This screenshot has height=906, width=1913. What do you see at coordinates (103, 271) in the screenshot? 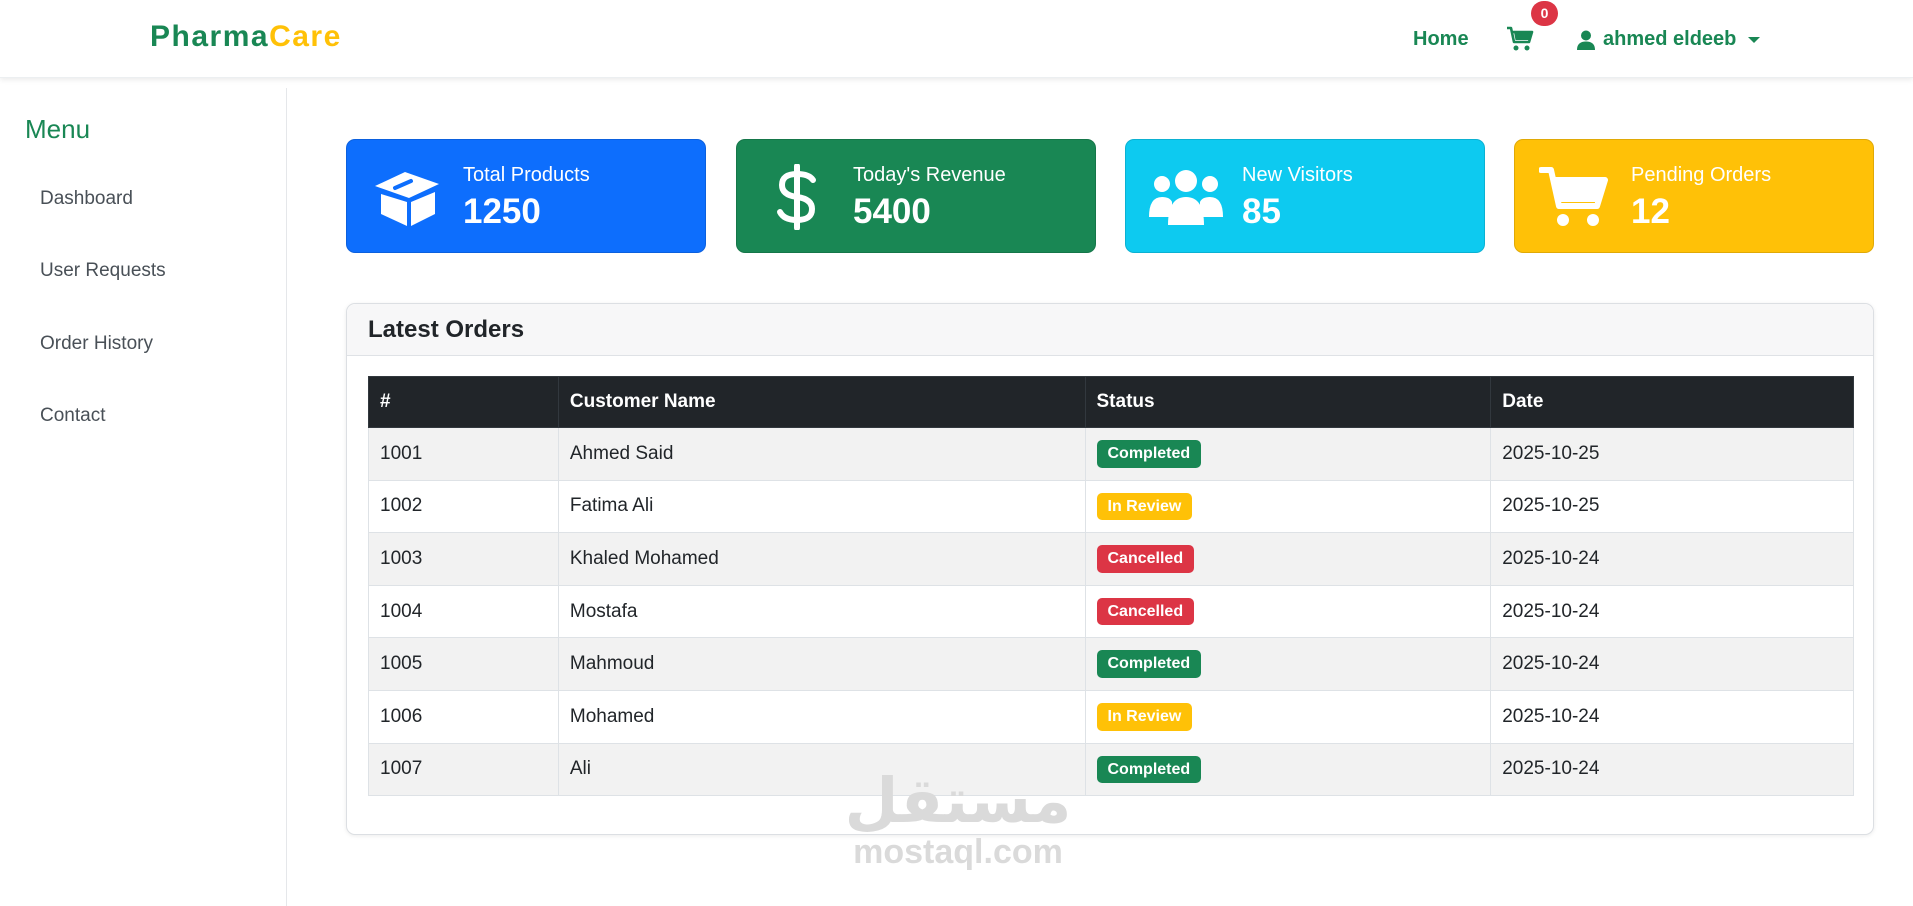
I see `sidebar-item-user-requests: User Requests` at bounding box center [103, 271].